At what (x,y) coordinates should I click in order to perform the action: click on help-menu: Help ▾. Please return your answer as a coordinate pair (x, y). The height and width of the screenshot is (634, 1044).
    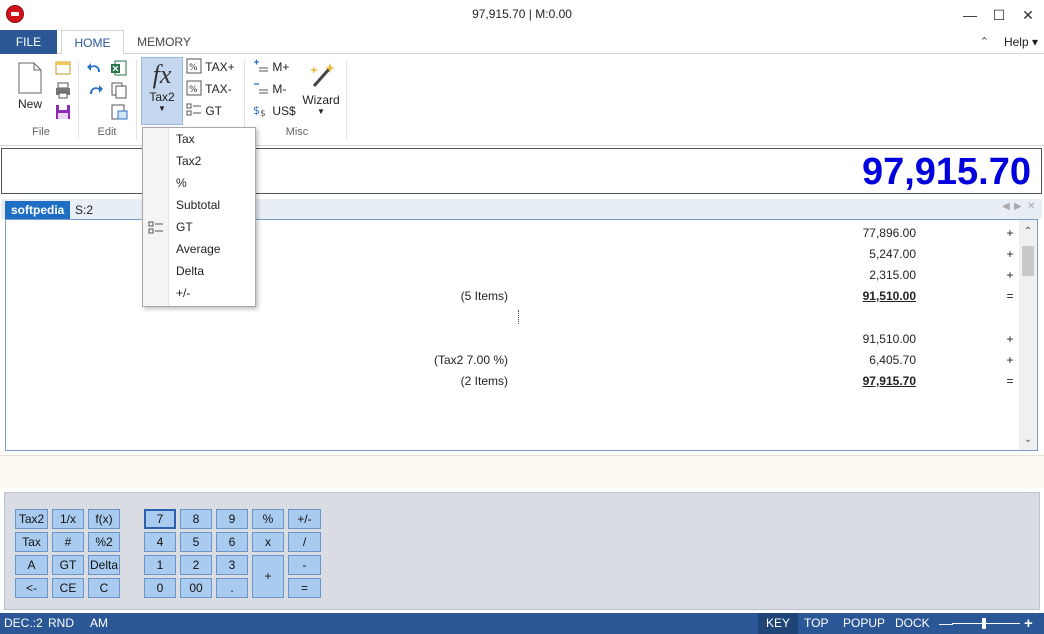
    Looking at the image, I should click on (1021, 42).